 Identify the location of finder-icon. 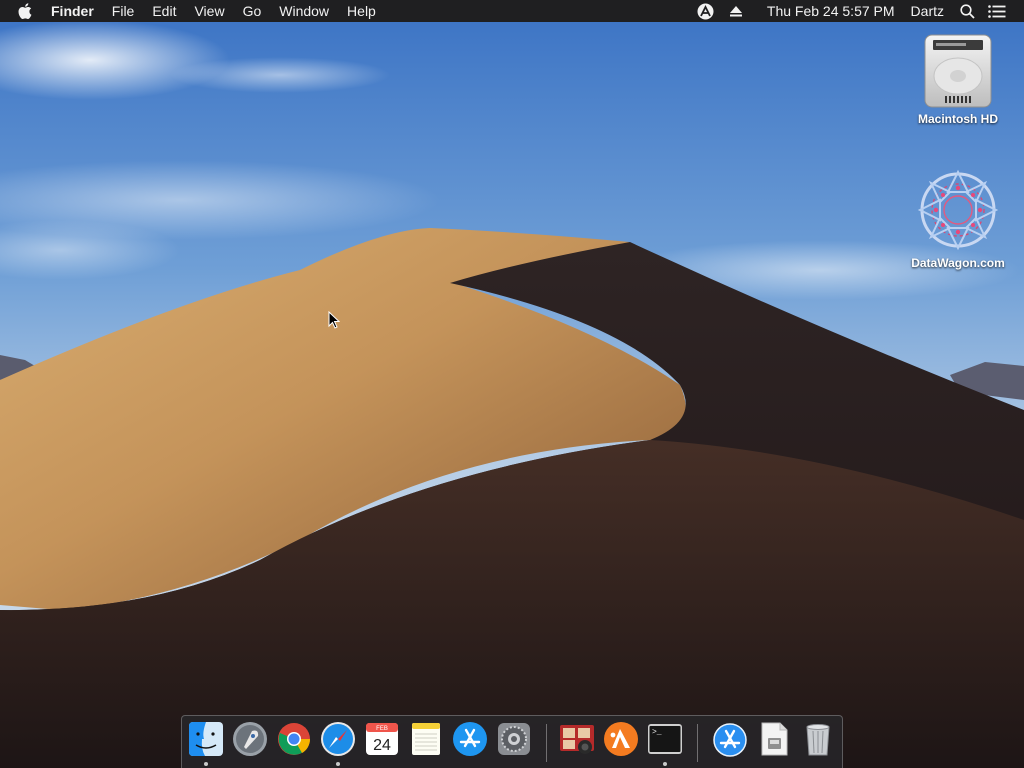
(206, 739).